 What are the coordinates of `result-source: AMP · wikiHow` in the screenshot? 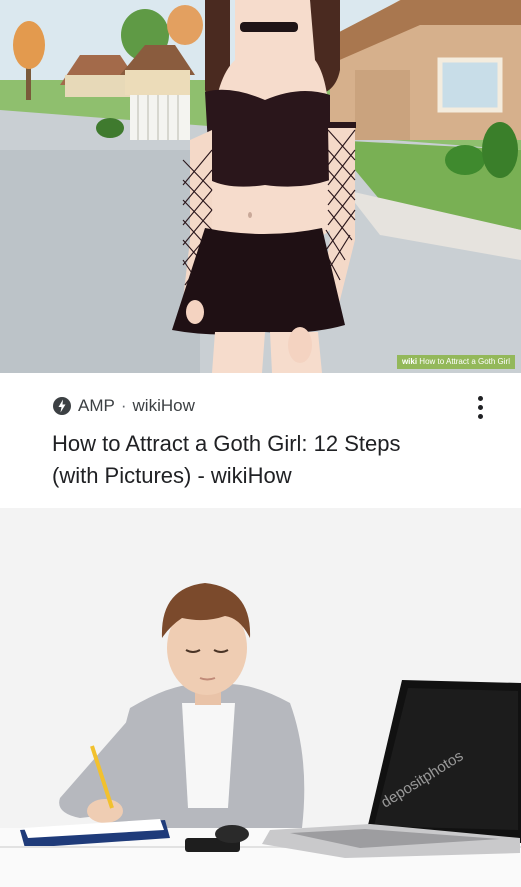 It's located at (123, 406).